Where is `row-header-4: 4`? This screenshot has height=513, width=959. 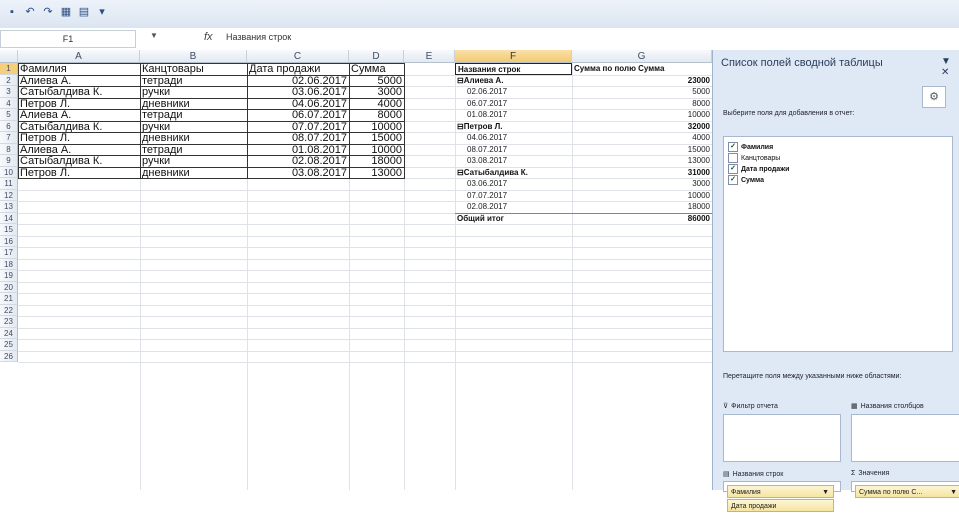 row-header-4: 4 is located at coordinates (9, 103).